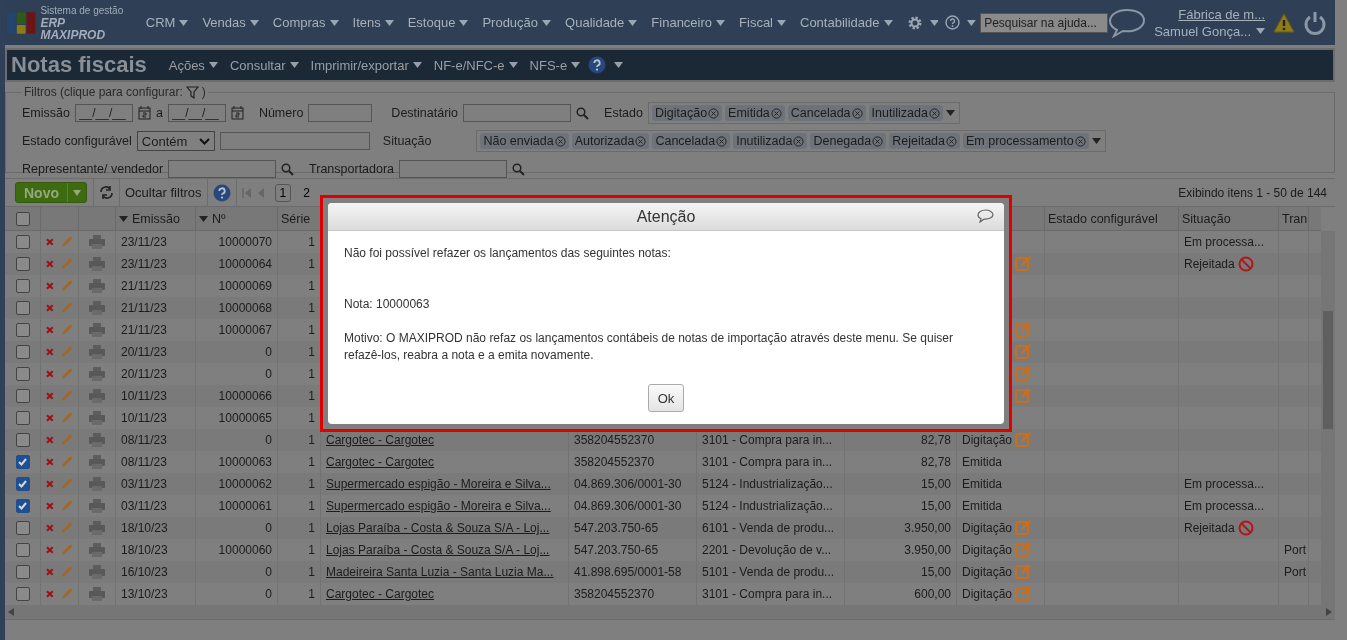  Describe the element at coordinates (1295, 218) in the screenshot. I see `column-header: Tran` at that location.